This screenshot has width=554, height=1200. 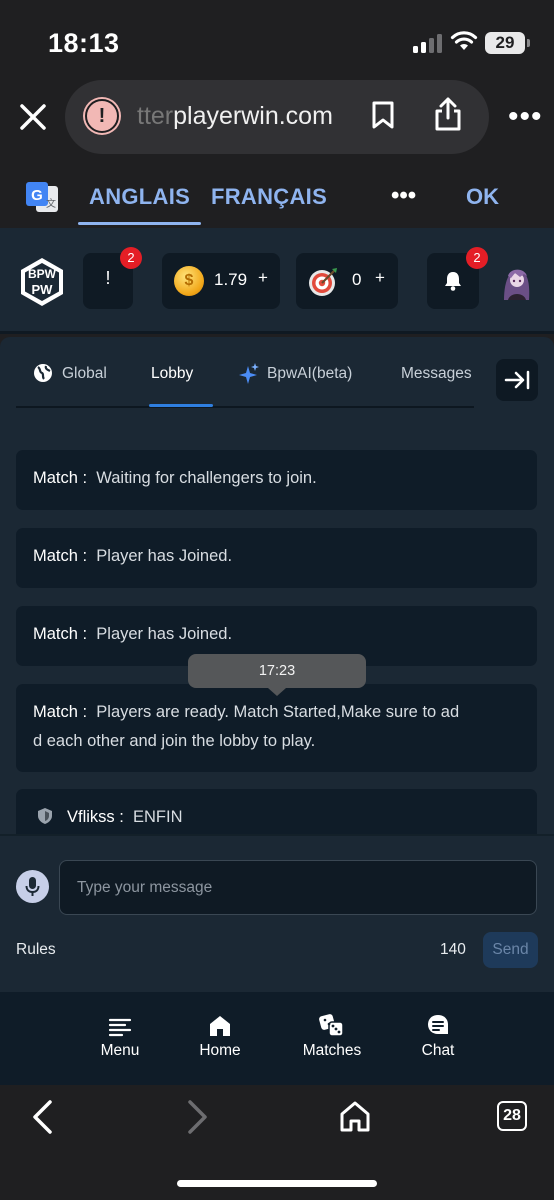 I want to click on insecure-warning-icon: !, so click(x=102, y=116).